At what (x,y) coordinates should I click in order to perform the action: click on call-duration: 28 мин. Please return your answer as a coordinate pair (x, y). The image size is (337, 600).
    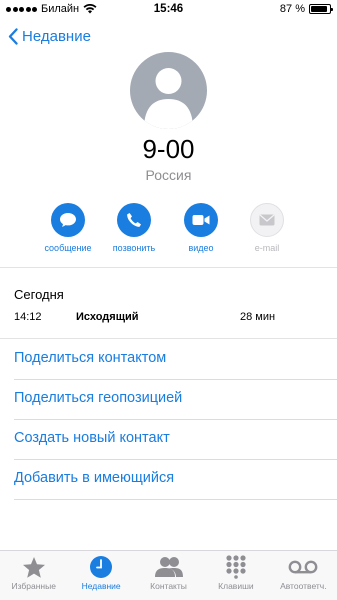
    Looking at the image, I should click on (258, 317).